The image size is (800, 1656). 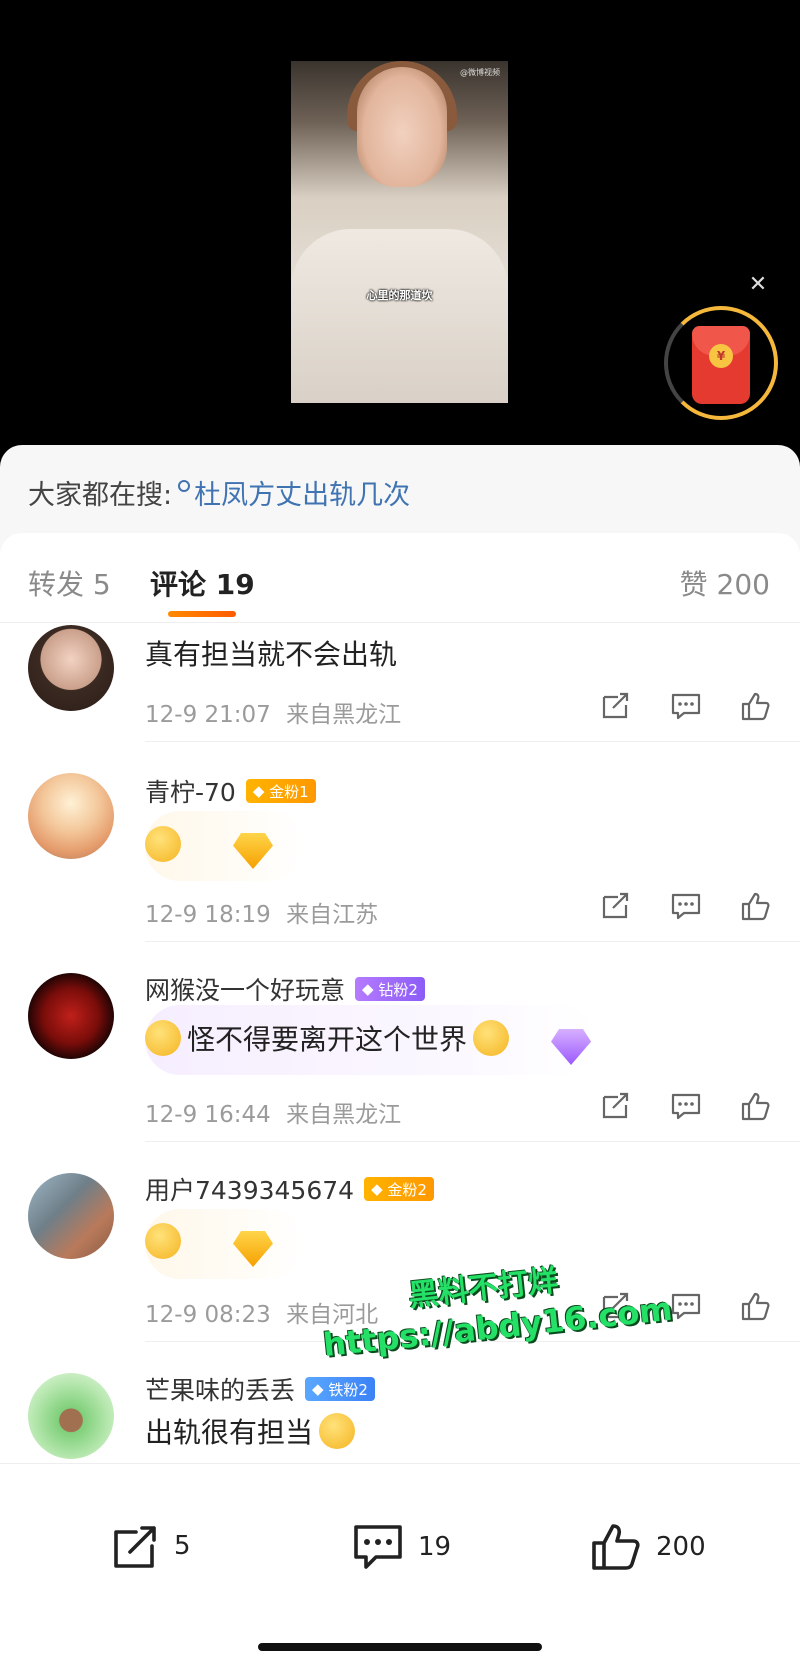 I want to click on comment-button: 19, so click(x=401, y=1547).